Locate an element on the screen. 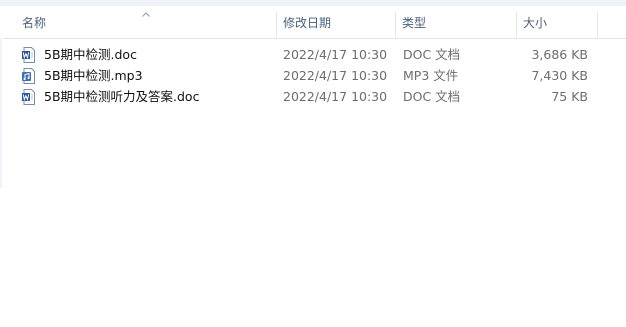 The height and width of the screenshot is (327, 626). column-header: 名称 修改日期 类型 大小 is located at coordinates (313, 22).